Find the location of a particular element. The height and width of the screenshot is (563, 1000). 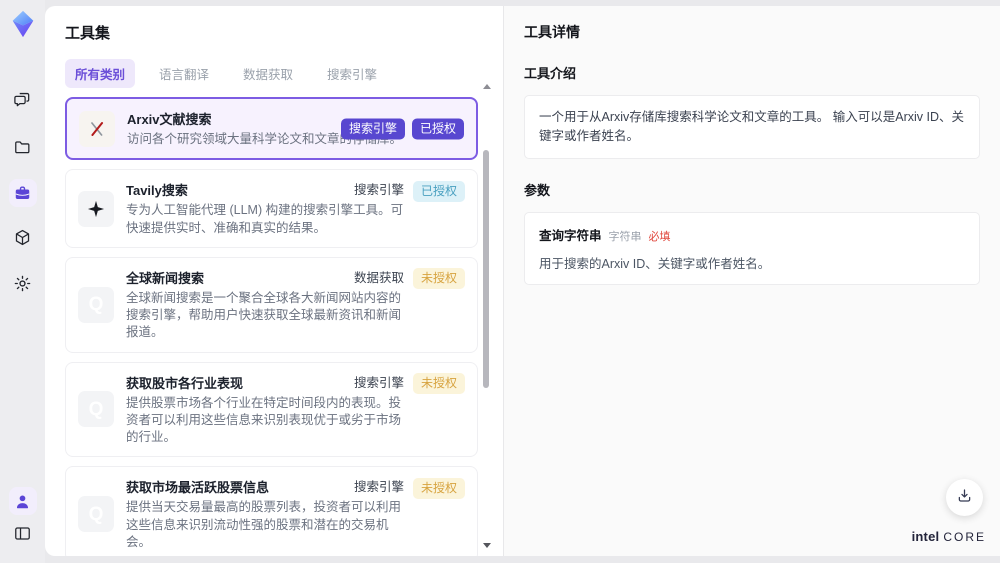

scroll-up-icon is located at coordinates (487, 86).